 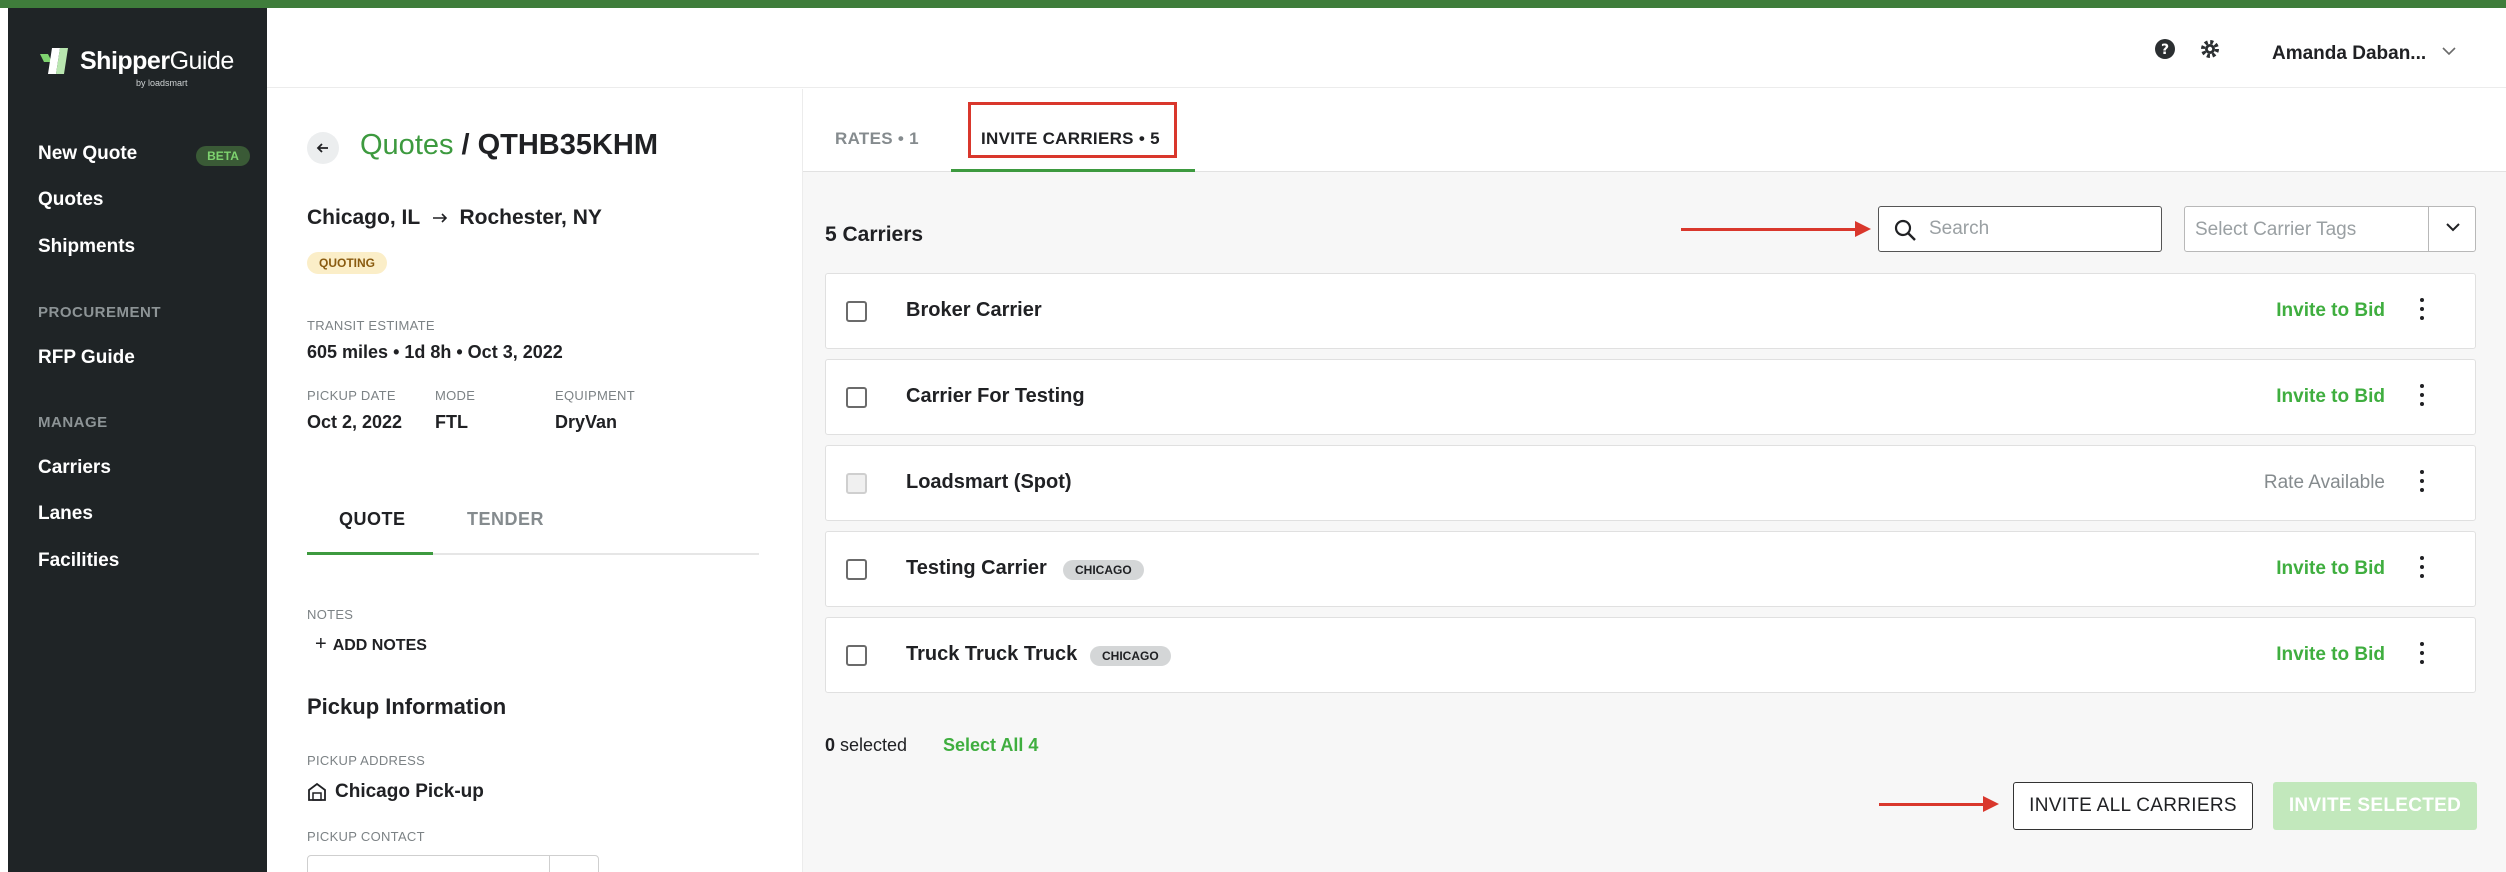 I want to click on carrier-name: Broker Carrier, so click(x=974, y=310).